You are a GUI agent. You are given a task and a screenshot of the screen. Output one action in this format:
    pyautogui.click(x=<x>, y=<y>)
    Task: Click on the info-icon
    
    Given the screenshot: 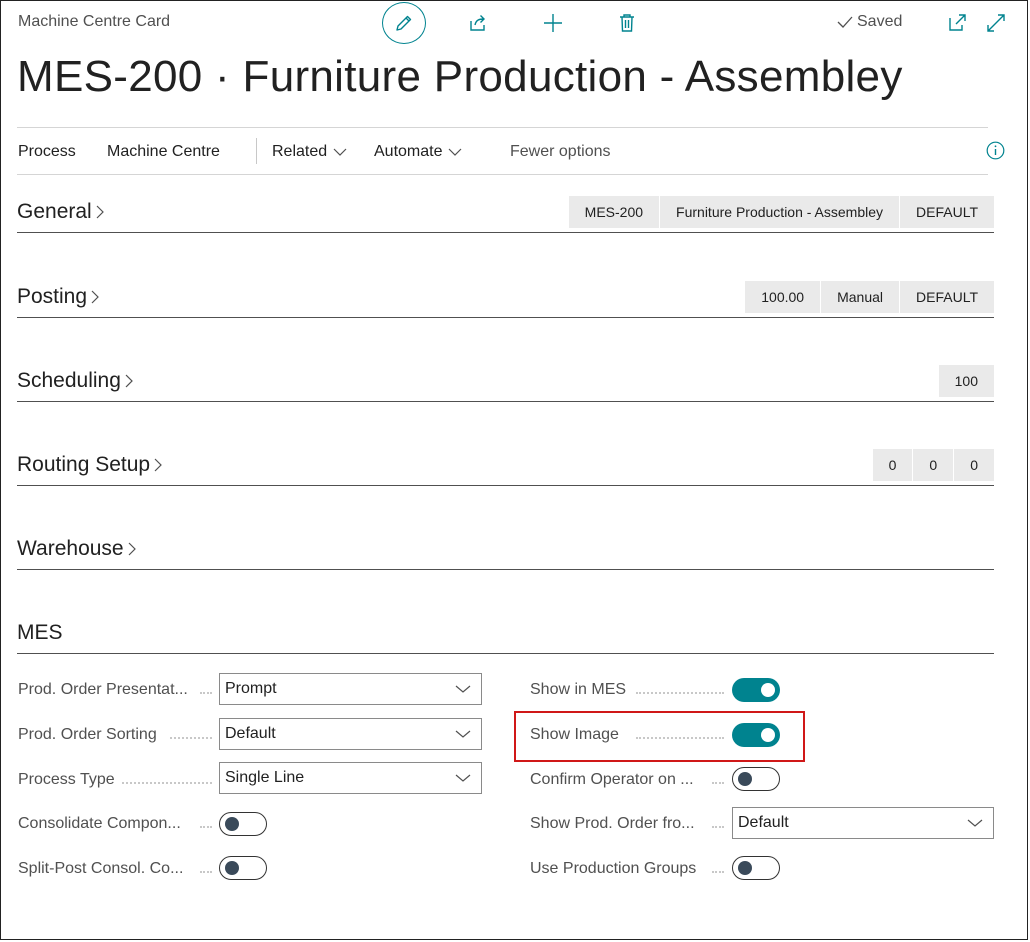 What is the action you would take?
    pyautogui.click(x=995, y=150)
    